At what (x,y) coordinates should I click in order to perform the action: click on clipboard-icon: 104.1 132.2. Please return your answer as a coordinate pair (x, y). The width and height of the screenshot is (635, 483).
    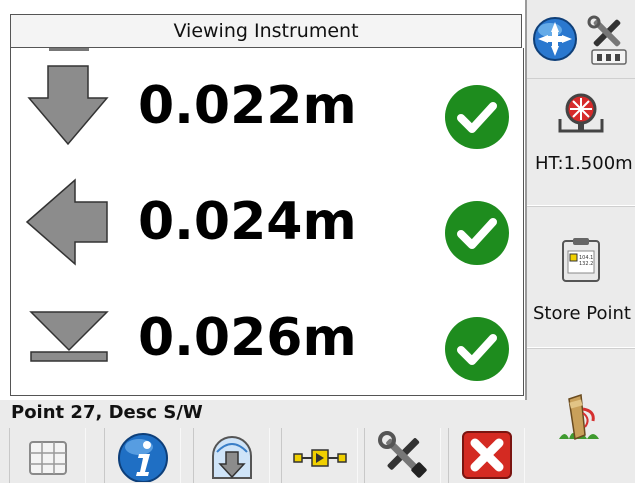
    Looking at the image, I should click on (581, 260).